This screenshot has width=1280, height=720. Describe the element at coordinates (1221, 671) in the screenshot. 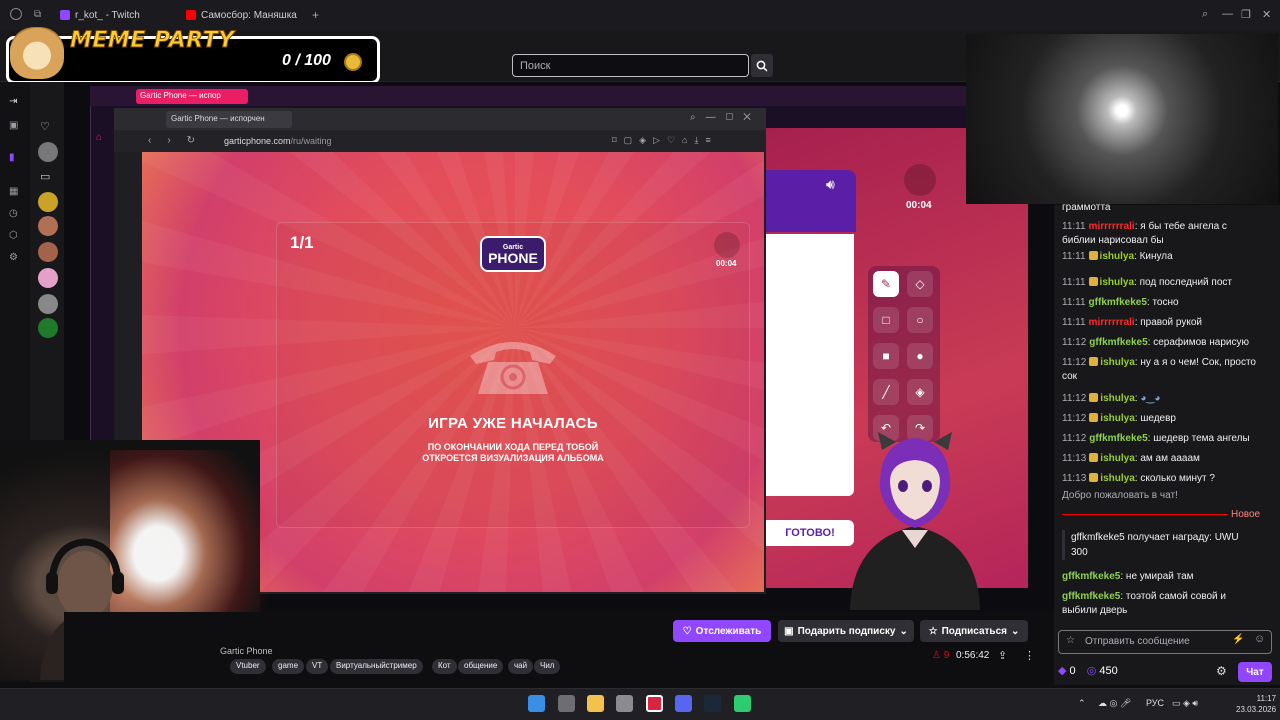

I see `chat-settings-icon: ⚙` at that location.